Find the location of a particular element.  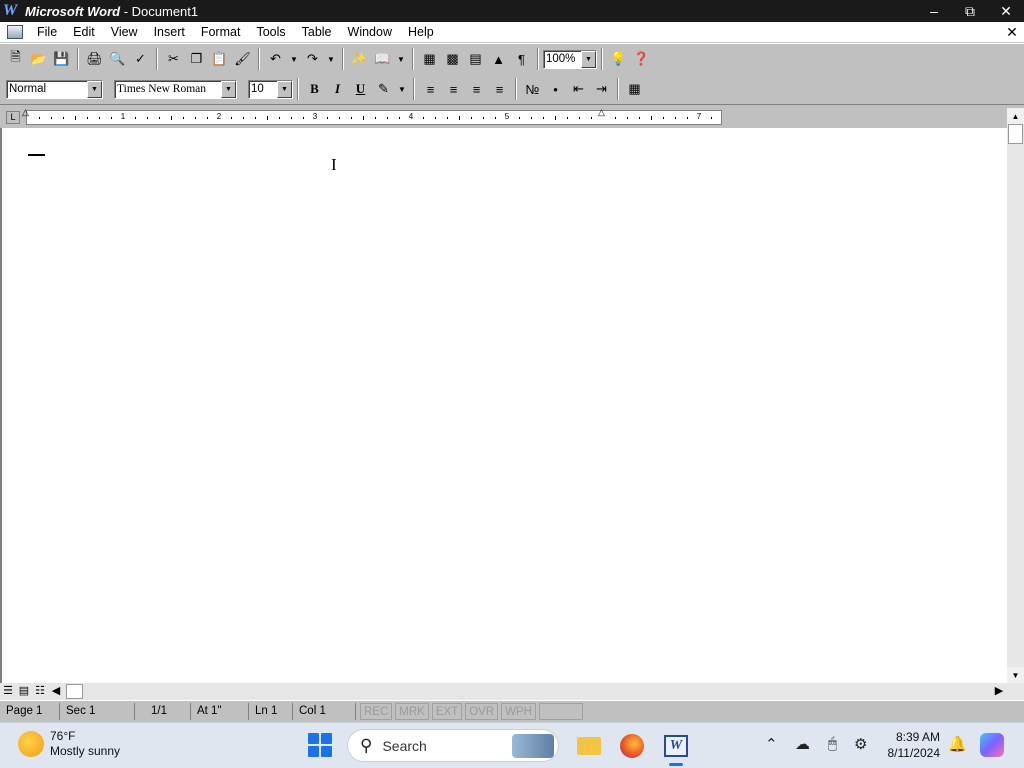

chevron-up-icon: ⌃ is located at coordinates (771, 744).